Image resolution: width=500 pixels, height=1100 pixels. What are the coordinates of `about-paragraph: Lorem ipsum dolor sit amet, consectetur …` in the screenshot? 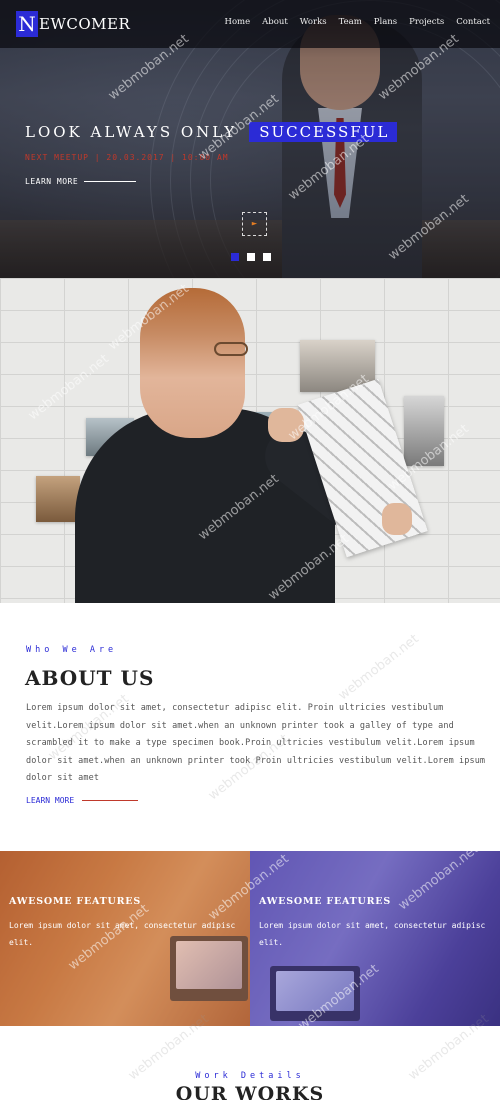 It's located at (256, 743).